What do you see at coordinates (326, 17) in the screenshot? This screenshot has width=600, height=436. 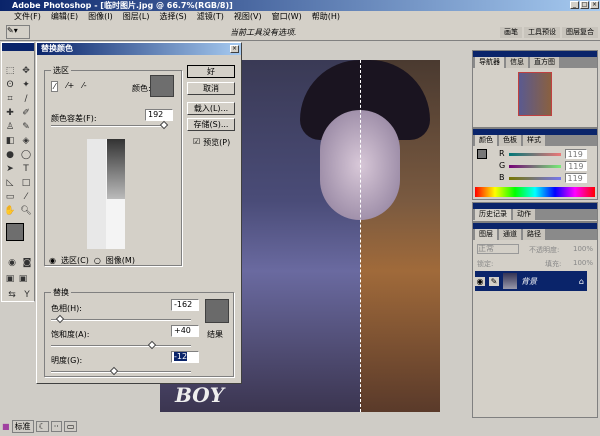 I see `menu-help: 帮助(H)` at bounding box center [326, 17].